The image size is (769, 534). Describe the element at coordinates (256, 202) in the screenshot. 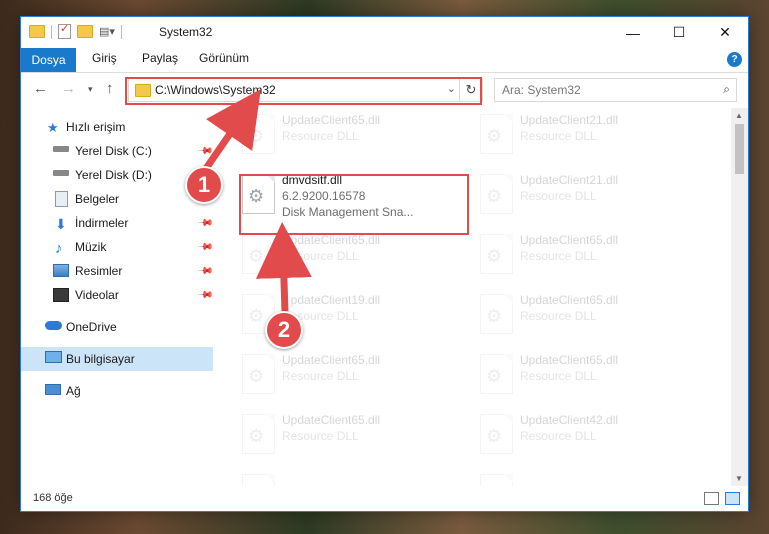

I see `annotation-arrows` at that location.